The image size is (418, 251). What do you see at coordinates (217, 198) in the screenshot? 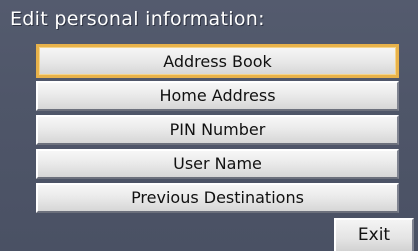
I see `menu-item-previous-destinations: Previous Destinations` at bounding box center [217, 198].